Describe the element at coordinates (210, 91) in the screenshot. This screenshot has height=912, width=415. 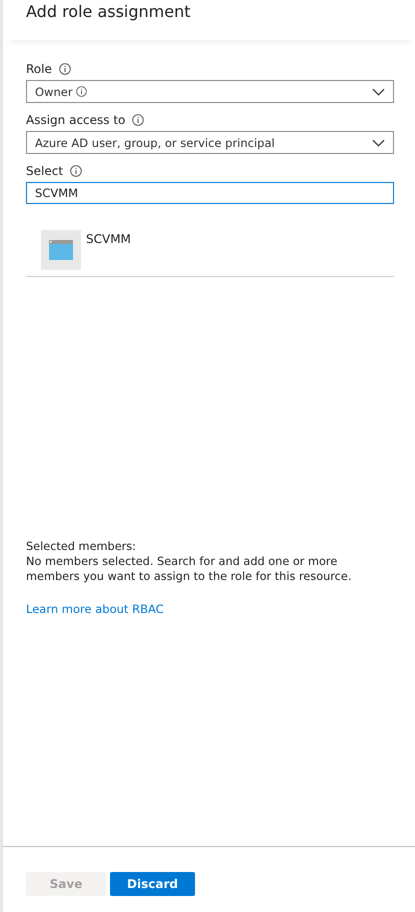
I see `dropdown: Owner` at that location.